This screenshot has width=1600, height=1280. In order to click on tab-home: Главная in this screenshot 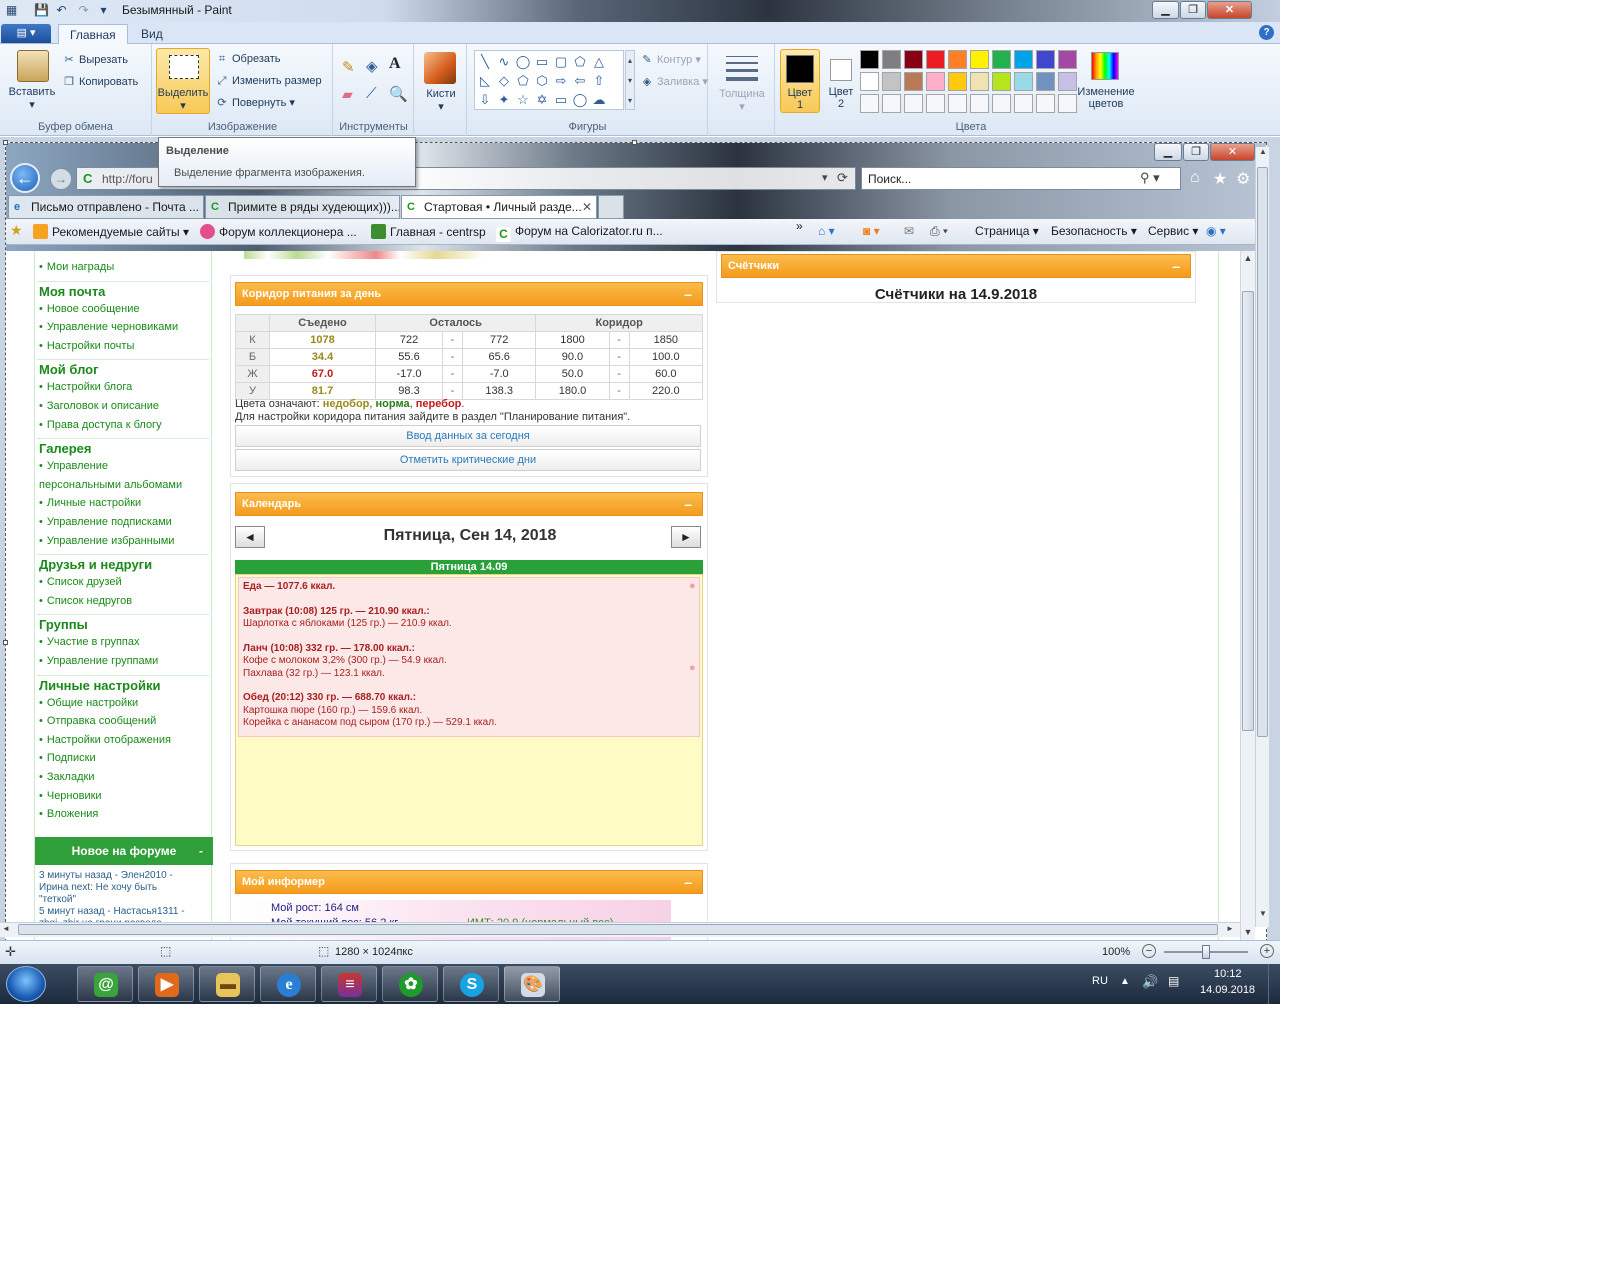, I will do `click(93, 34)`.